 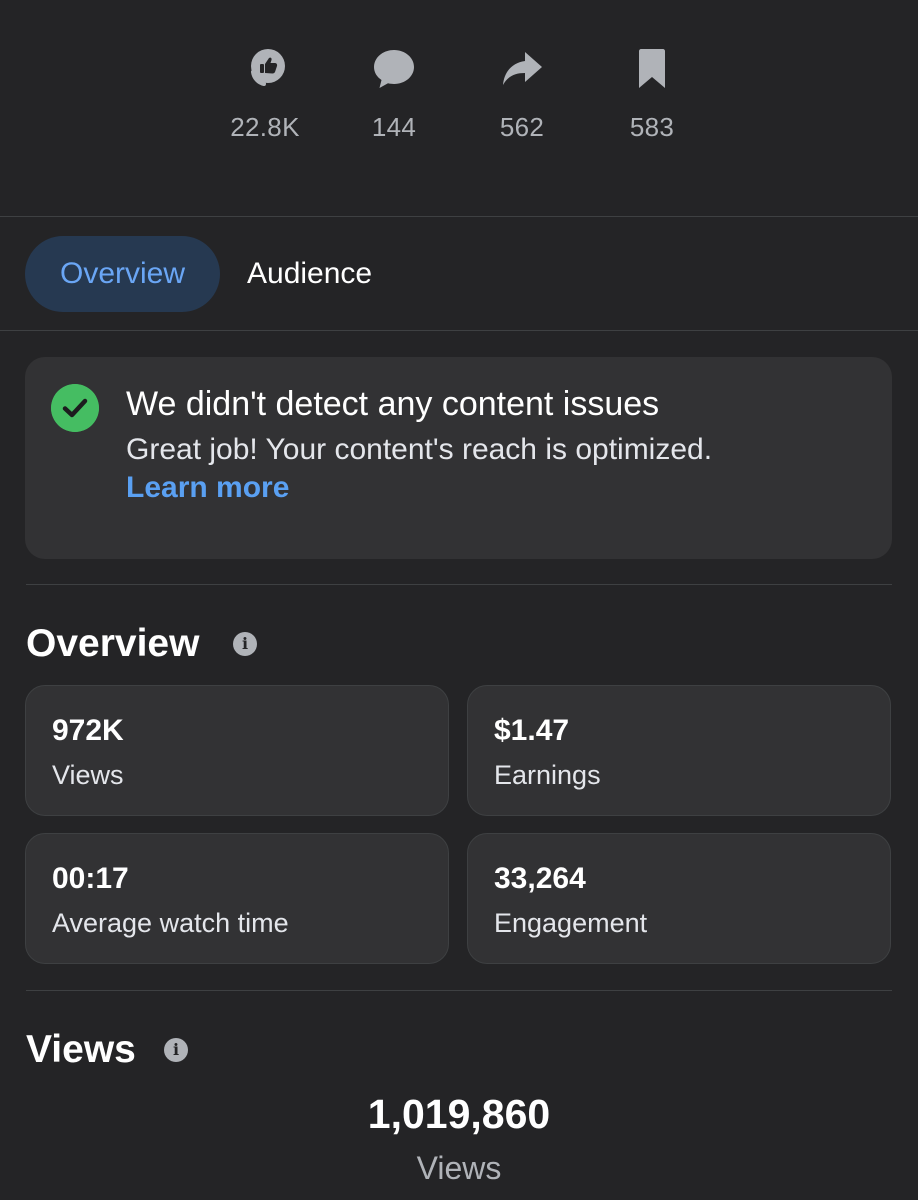 I want to click on metric-value: 972K, so click(x=88, y=730).